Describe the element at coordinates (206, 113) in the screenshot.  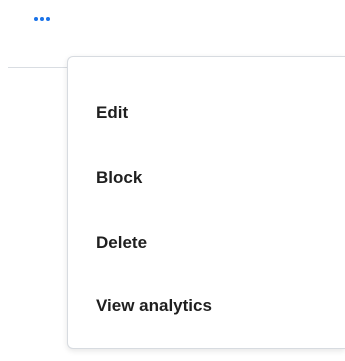
I see `menu-item-edit: Edit` at that location.